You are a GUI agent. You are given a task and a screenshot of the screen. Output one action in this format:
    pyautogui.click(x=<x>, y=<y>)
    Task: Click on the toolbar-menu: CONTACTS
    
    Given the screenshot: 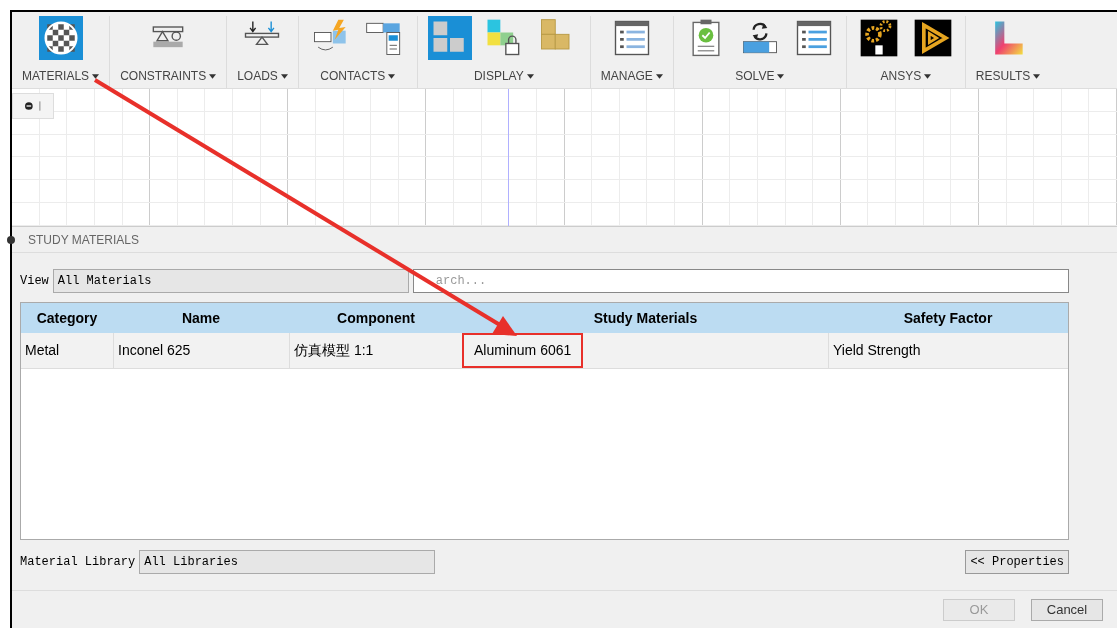 What is the action you would take?
    pyautogui.click(x=358, y=76)
    